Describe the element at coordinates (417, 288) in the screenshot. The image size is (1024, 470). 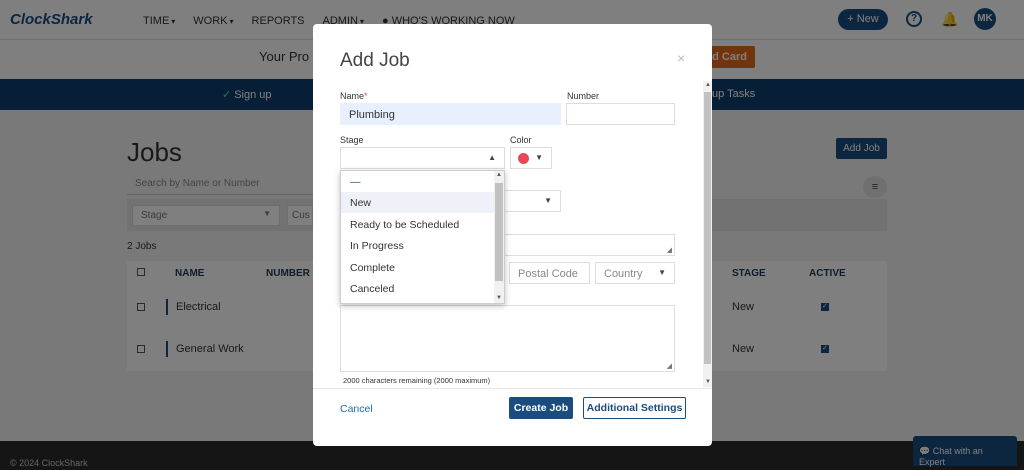
I see `stage-option-canceled: Canceled` at that location.